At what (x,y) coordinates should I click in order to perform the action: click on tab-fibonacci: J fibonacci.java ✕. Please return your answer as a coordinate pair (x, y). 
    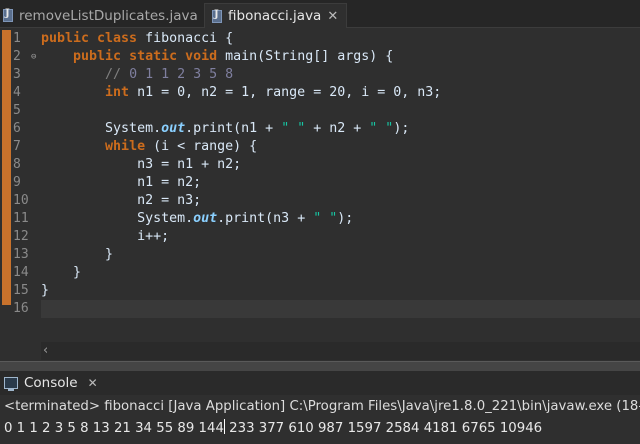
    Looking at the image, I should click on (276, 15).